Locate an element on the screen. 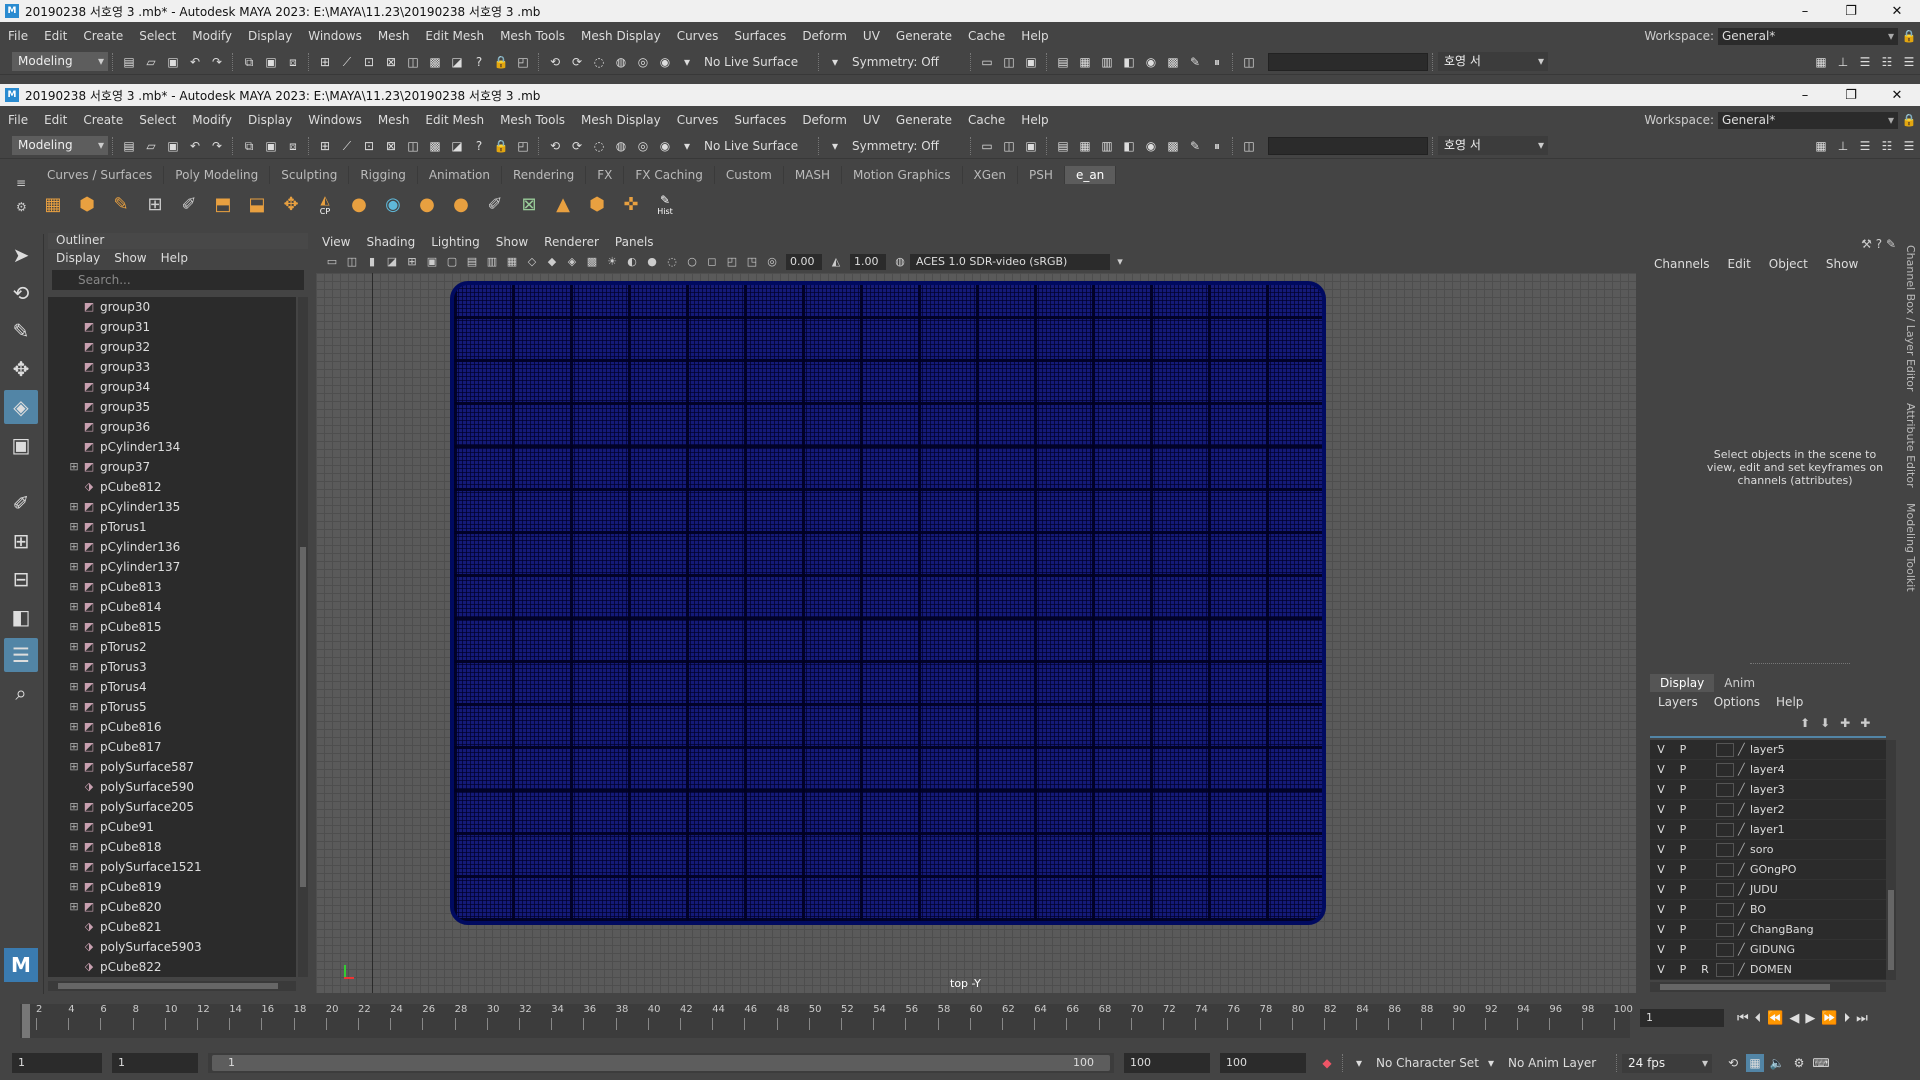  outliner-item: ⊞ ◩ pCylinder136 is located at coordinates (172, 547).